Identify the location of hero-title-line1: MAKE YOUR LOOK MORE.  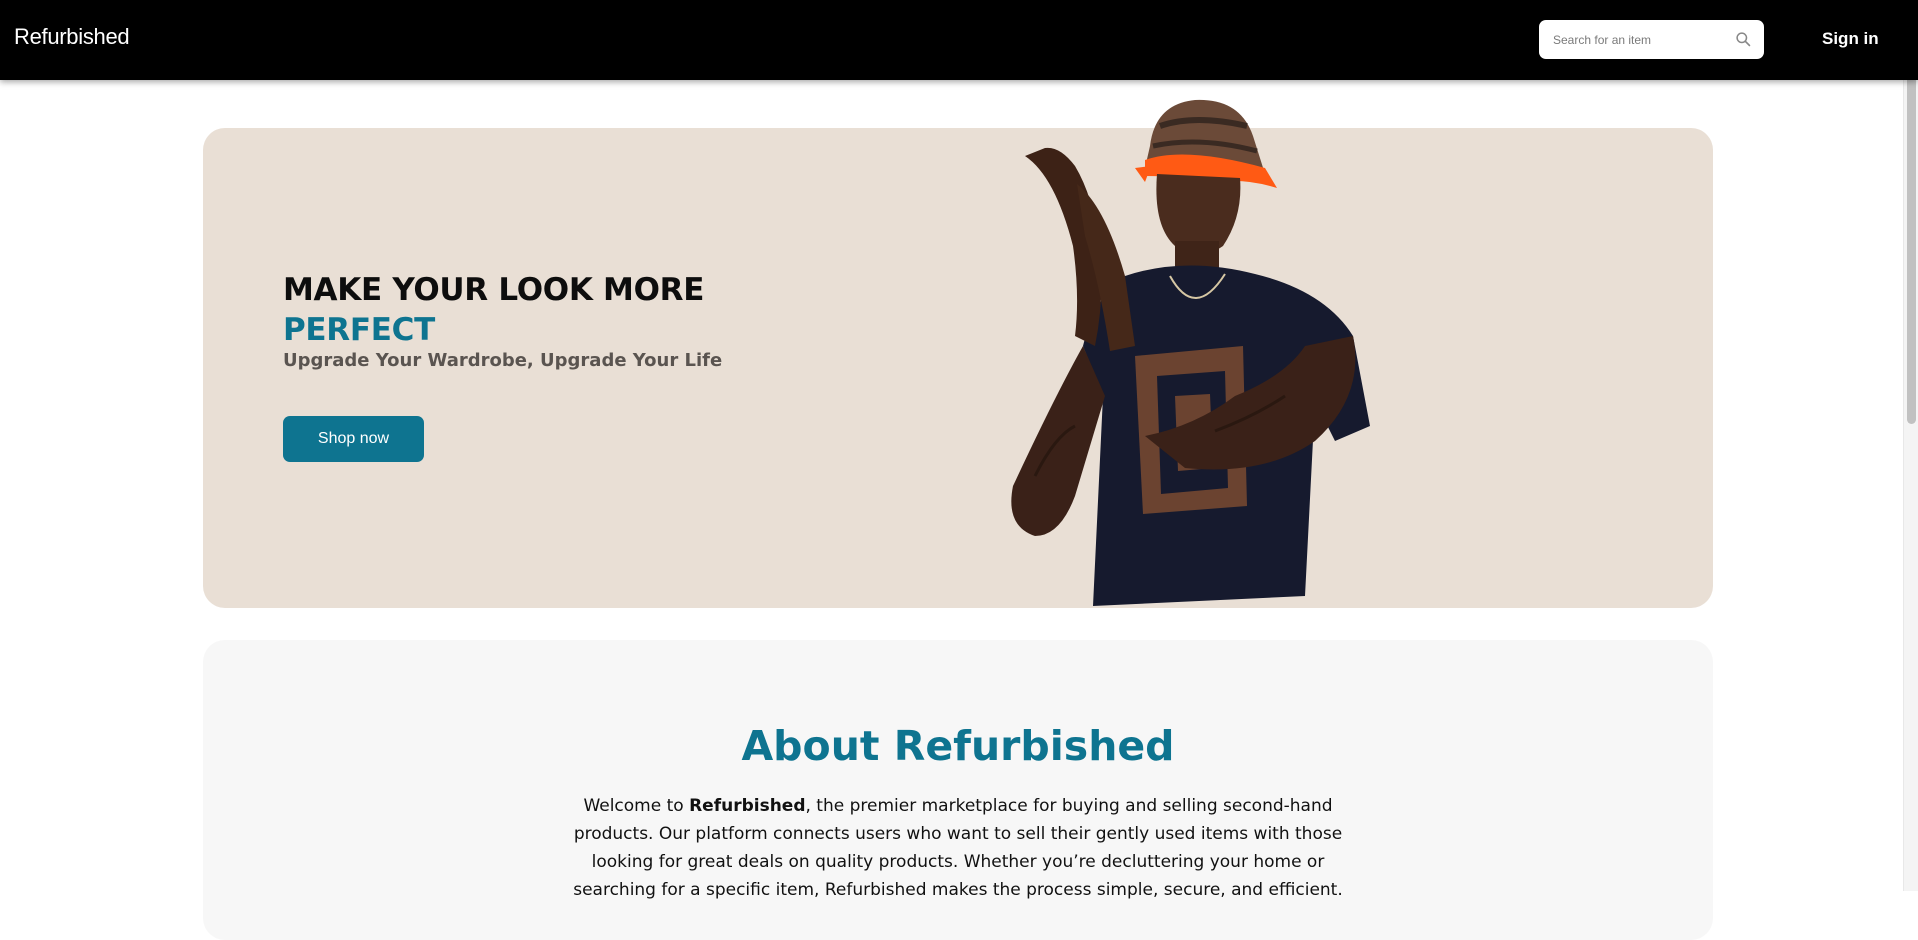
(494, 290).